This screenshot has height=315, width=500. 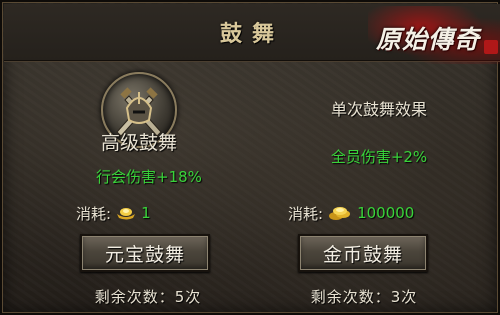 What do you see at coordinates (113, 213) in the screenshot?
I see `ingot-cost-row: 消耗: 1` at bounding box center [113, 213].